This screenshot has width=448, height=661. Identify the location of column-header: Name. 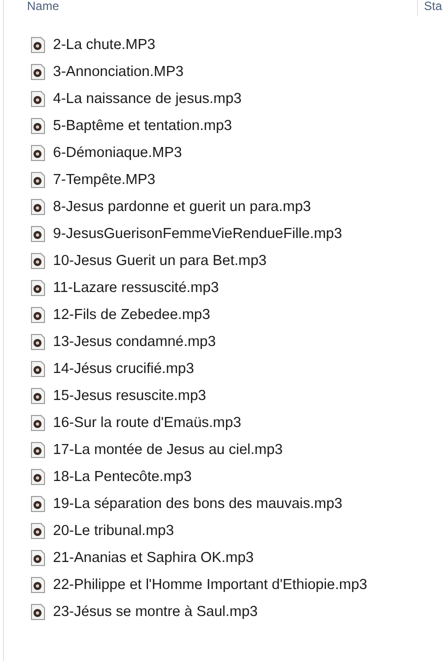
(222, 6).